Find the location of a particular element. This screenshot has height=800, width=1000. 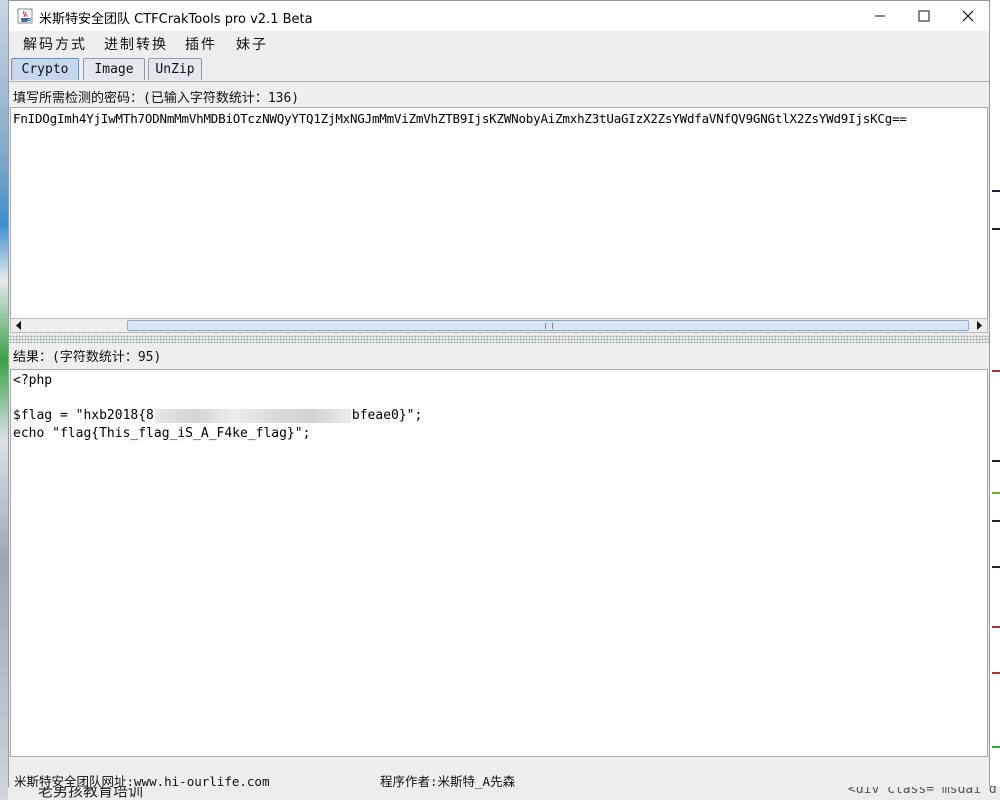

maximize-button is located at coordinates (924, 16).